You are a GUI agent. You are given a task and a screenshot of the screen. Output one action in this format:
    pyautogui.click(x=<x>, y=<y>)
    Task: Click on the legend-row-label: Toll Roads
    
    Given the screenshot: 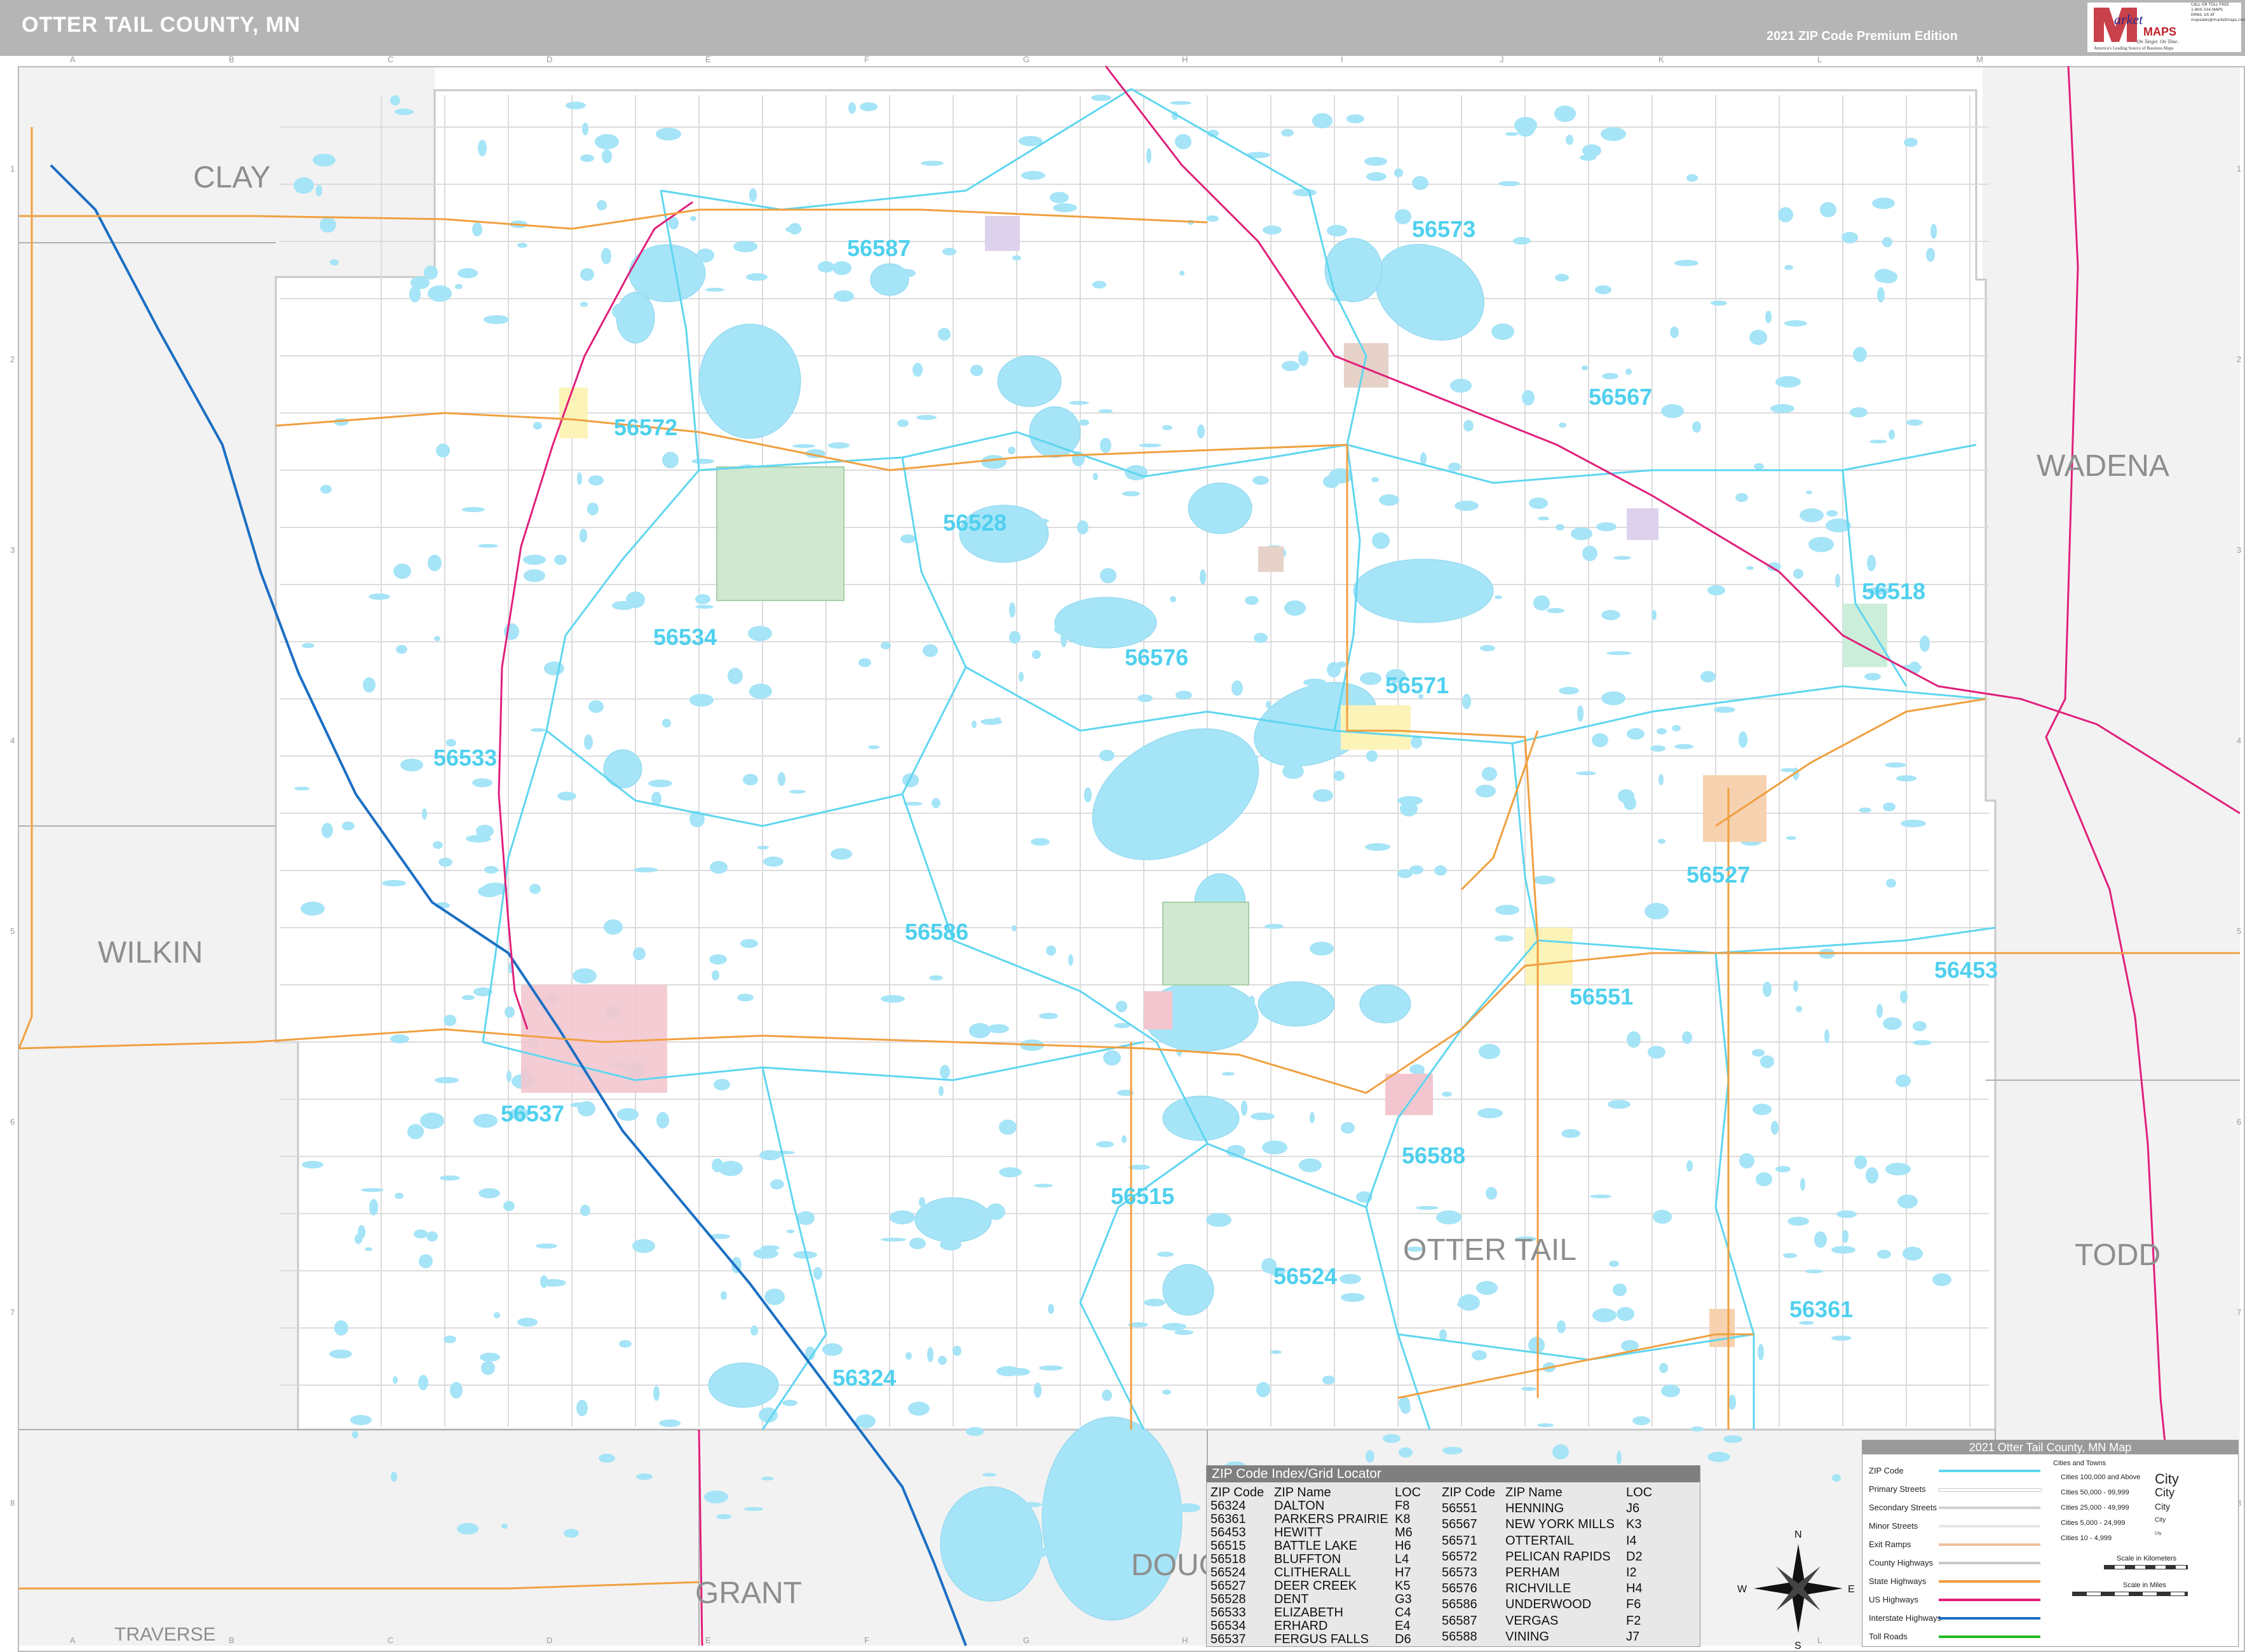 What is the action you would take?
    pyautogui.click(x=1888, y=1636)
    